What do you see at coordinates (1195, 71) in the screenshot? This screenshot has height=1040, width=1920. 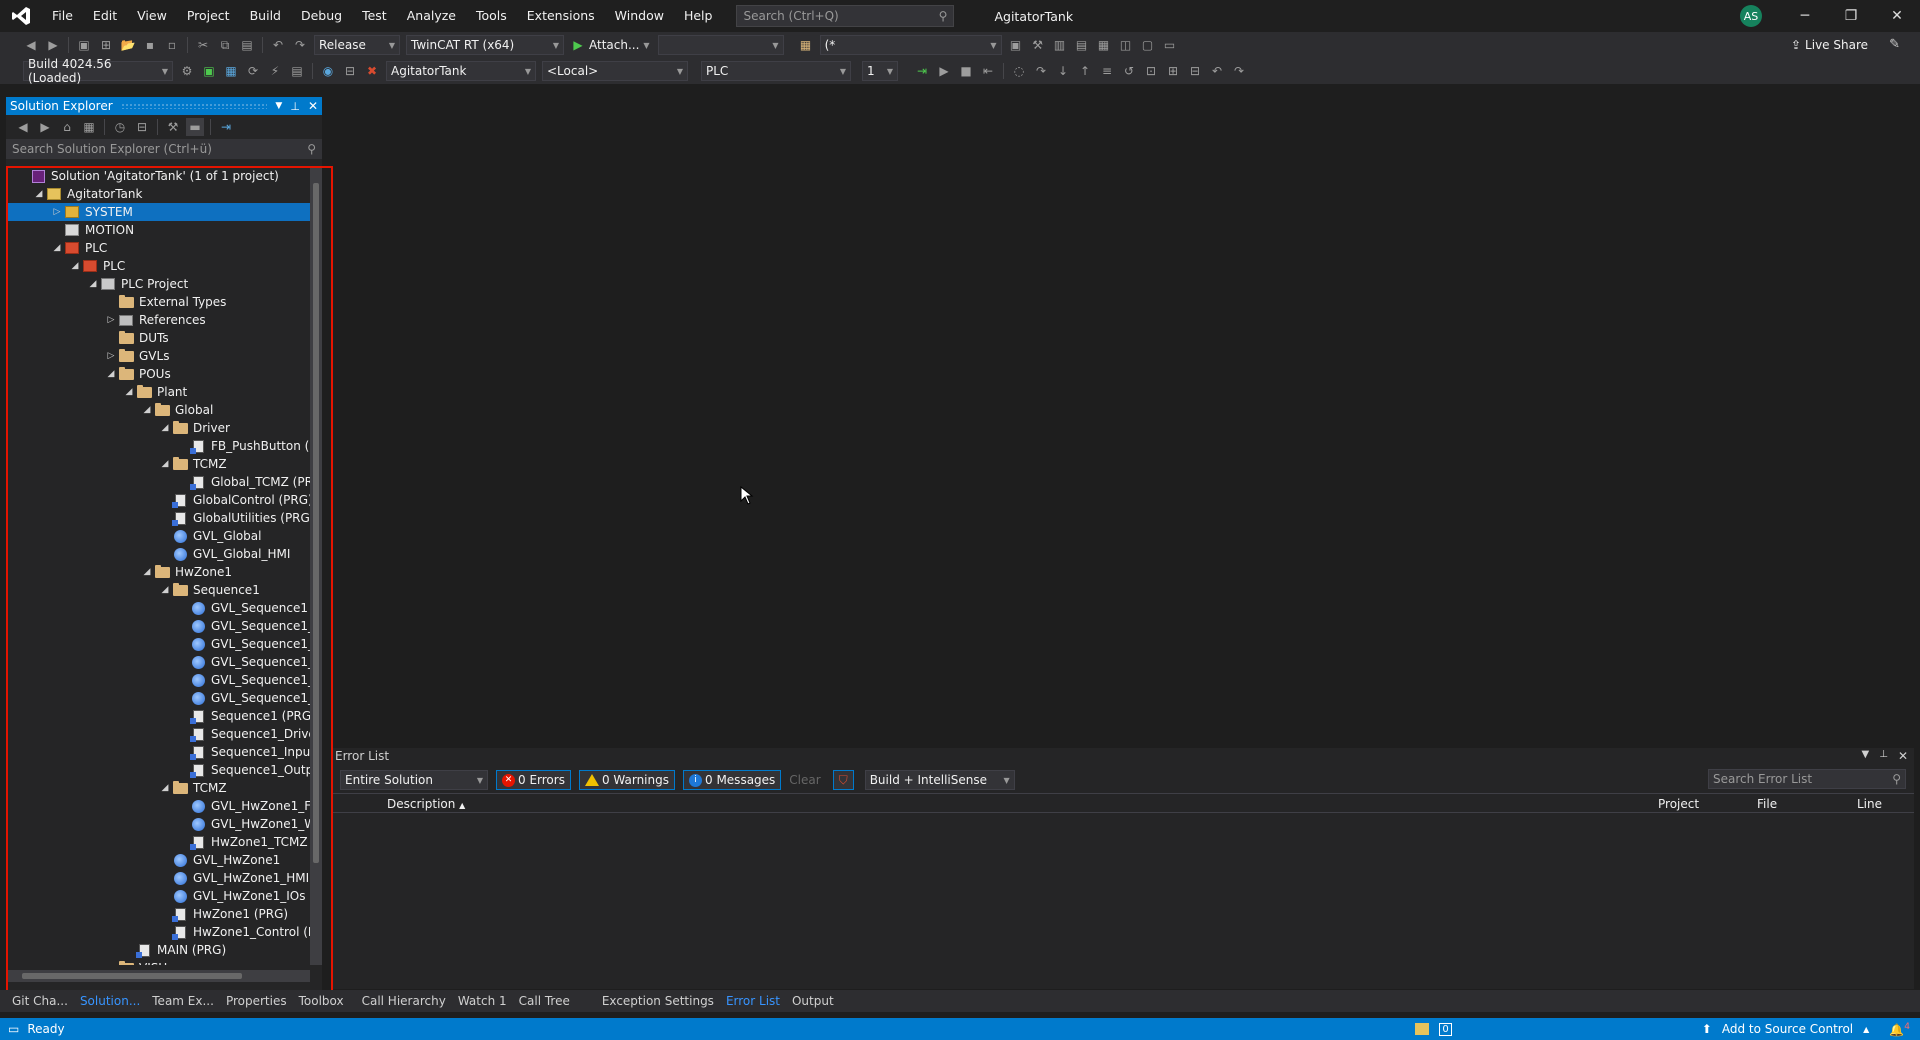 I see `unforce-values-icon: ⊟` at bounding box center [1195, 71].